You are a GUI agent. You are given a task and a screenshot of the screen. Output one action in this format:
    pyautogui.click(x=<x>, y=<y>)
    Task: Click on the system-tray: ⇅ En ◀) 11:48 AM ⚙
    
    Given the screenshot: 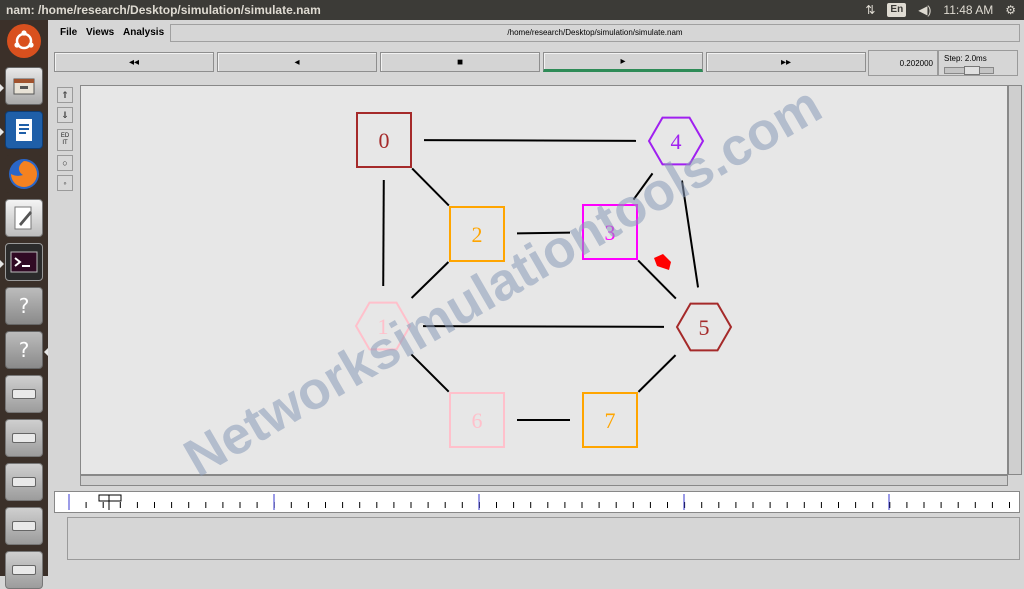 What is the action you would take?
    pyautogui.click(x=944, y=10)
    